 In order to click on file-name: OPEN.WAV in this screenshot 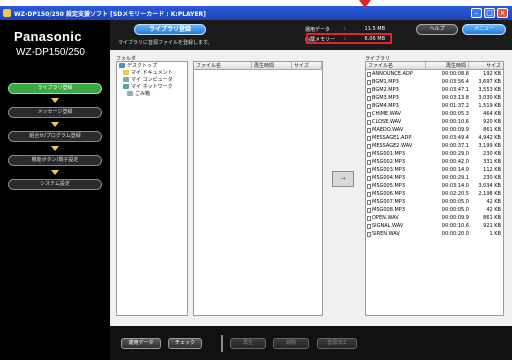, I will do `click(385, 218)`.